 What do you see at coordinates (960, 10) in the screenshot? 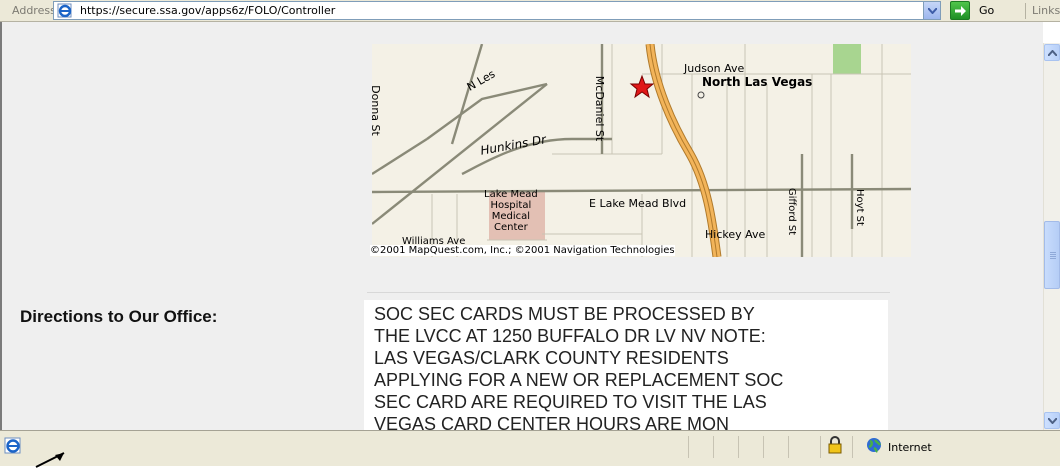
I see `go-arrow-icon` at bounding box center [960, 10].